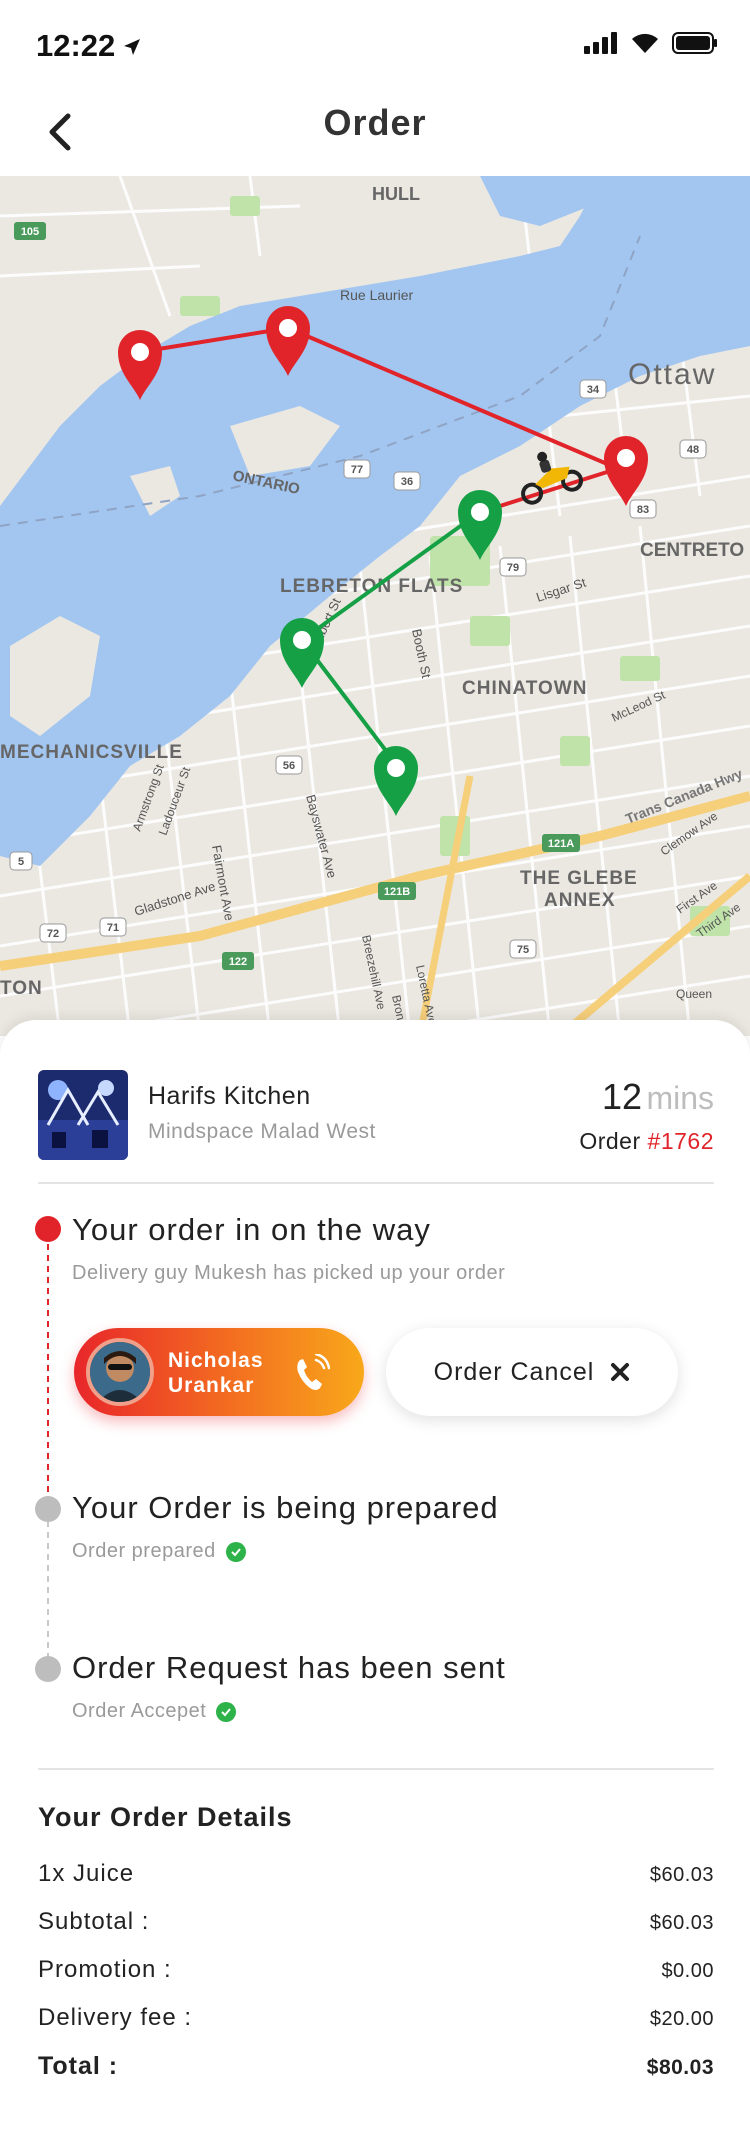 The height and width of the screenshot is (2136, 750). Describe the element at coordinates (132, 47) in the screenshot. I see `location-arrow-icon` at that location.